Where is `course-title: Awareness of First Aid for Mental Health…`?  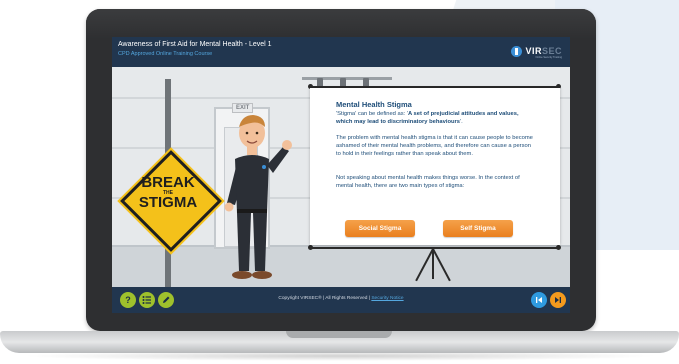
course-title: Awareness of First Aid for Mental Health… is located at coordinates (195, 44).